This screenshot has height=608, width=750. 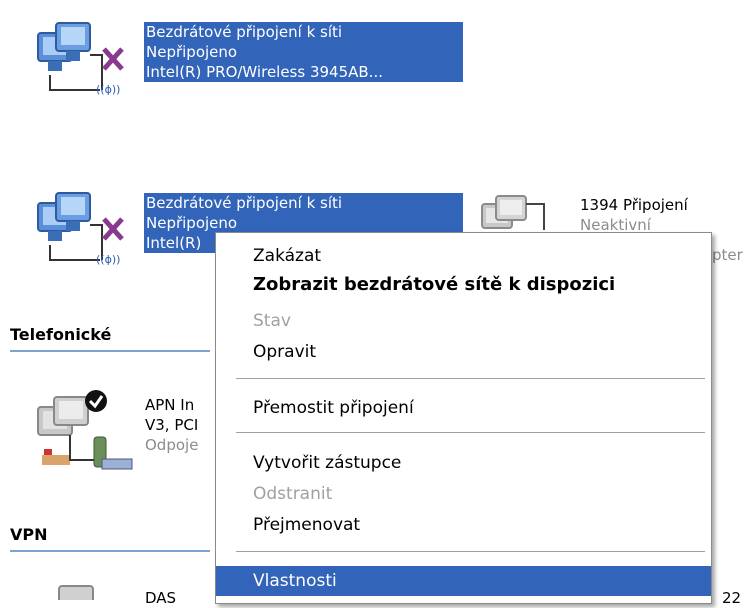 What do you see at coordinates (61, 334) in the screenshot?
I see `section-telefonicke: Telefonické` at bounding box center [61, 334].